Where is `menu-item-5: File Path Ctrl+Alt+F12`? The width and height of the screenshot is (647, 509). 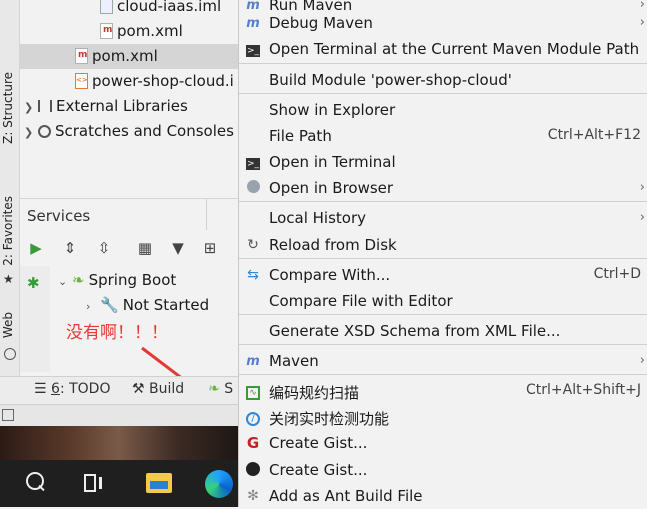 menu-item-5: File Path Ctrl+Alt+F12 is located at coordinates (443, 136).